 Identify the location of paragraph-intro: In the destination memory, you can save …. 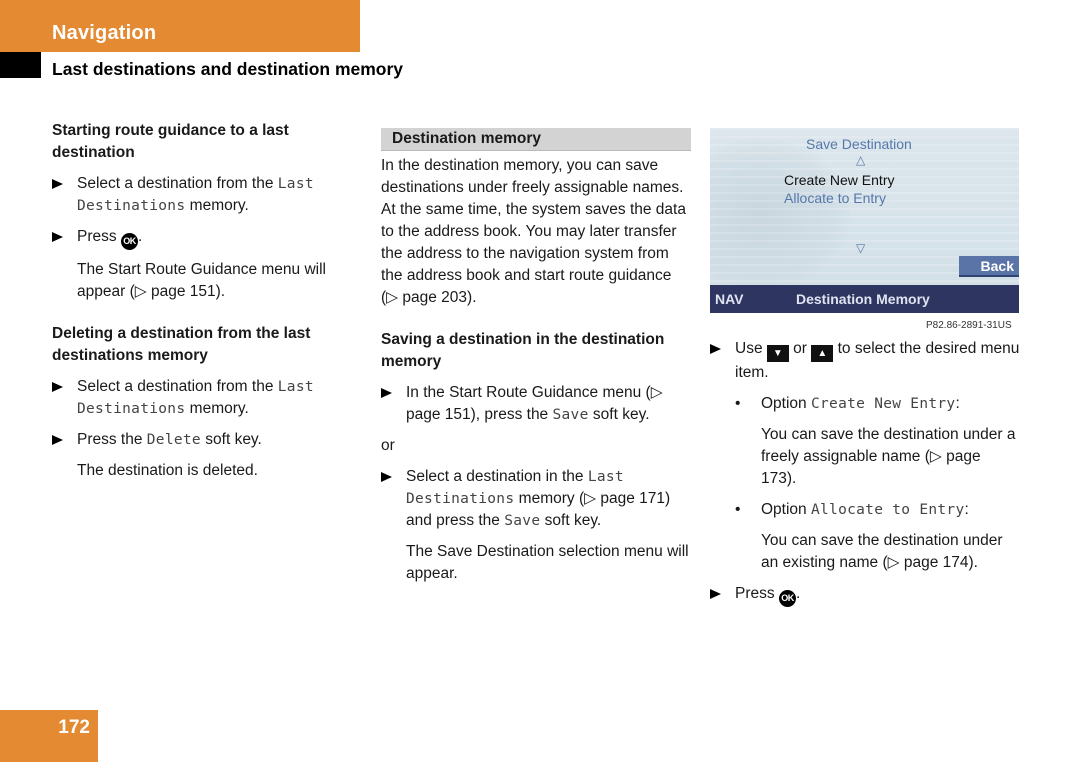
(532, 176).